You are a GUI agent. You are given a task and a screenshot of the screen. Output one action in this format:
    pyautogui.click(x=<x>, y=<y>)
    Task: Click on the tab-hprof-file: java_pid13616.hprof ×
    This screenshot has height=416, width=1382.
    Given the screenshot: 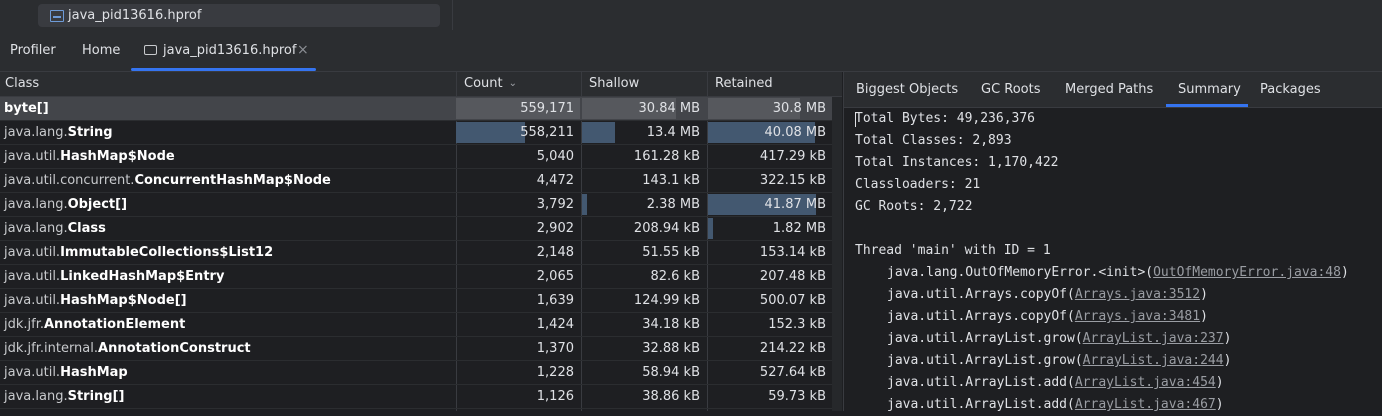 What is the action you would take?
    pyautogui.click(x=223, y=50)
    